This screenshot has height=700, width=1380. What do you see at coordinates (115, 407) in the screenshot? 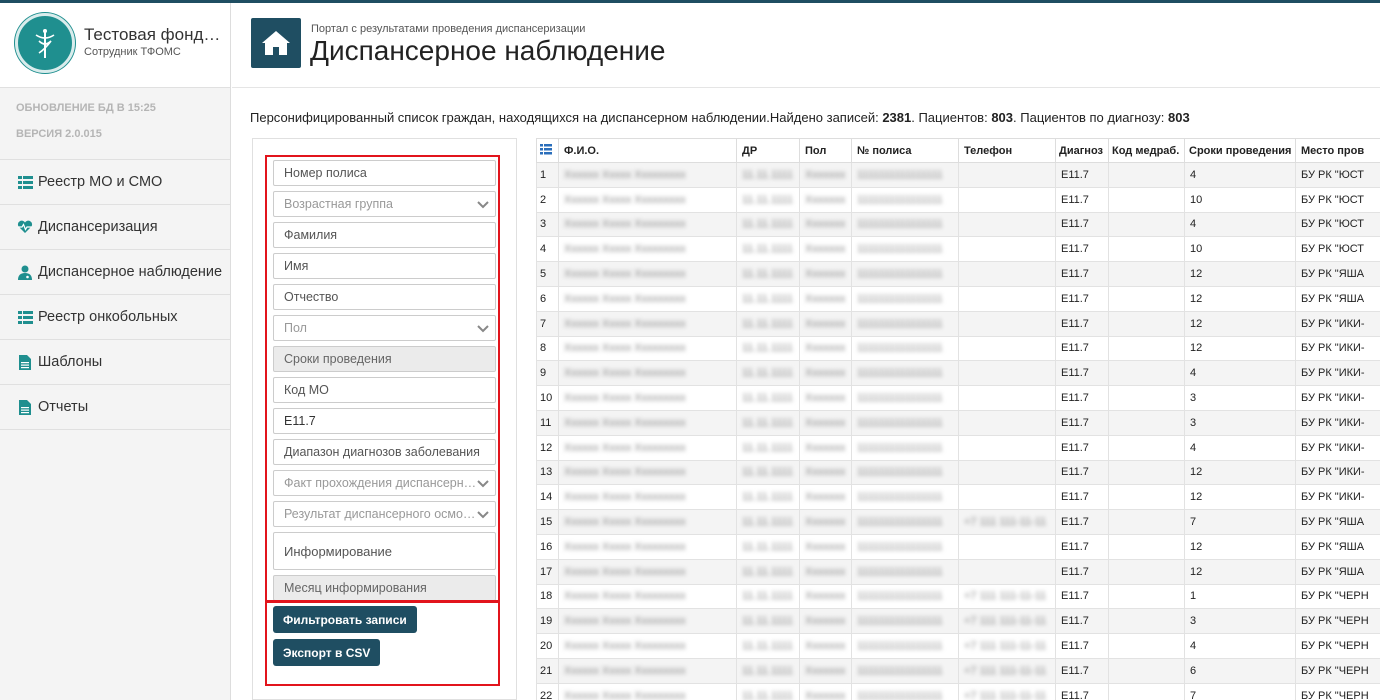
I see `sidebar-item-reports: Отчеты` at bounding box center [115, 407].